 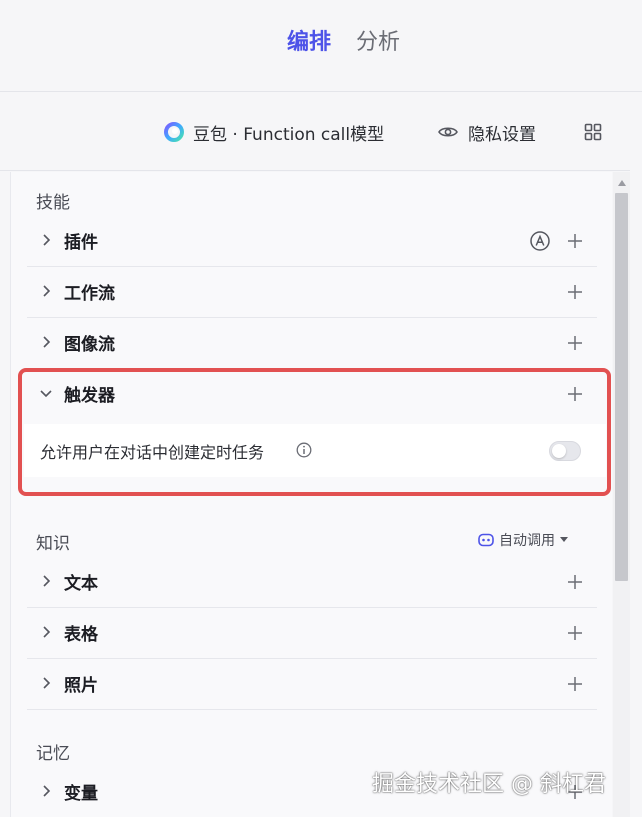 I want to click on tab-analysis: 分析, so click(x=378, y=43).